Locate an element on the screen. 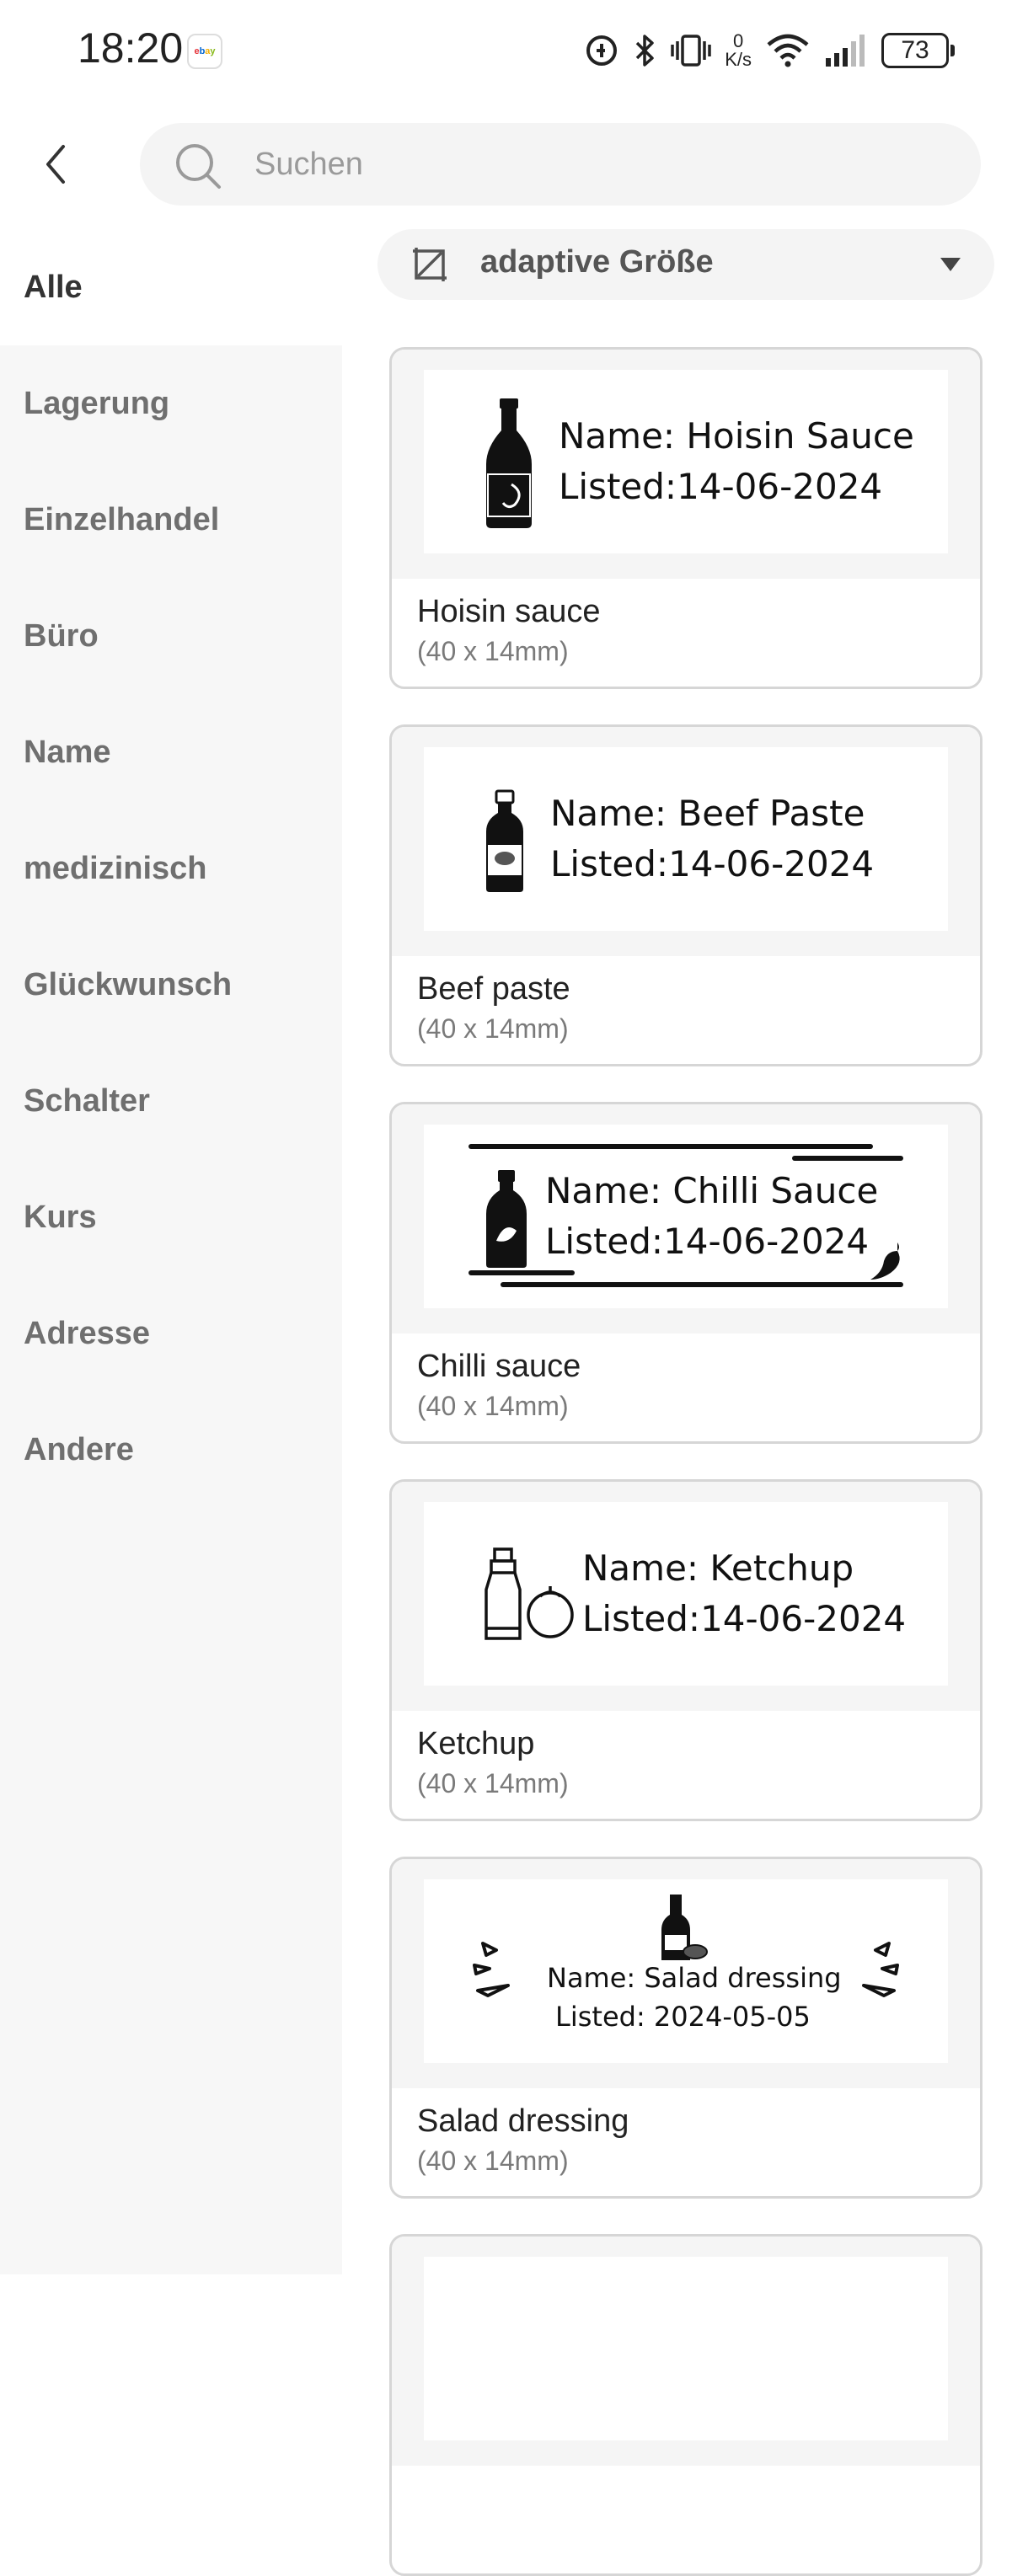 The image size is (1028, 2576). sidebar-item-kurs: Kurs is located at coordinates (171, 1217).